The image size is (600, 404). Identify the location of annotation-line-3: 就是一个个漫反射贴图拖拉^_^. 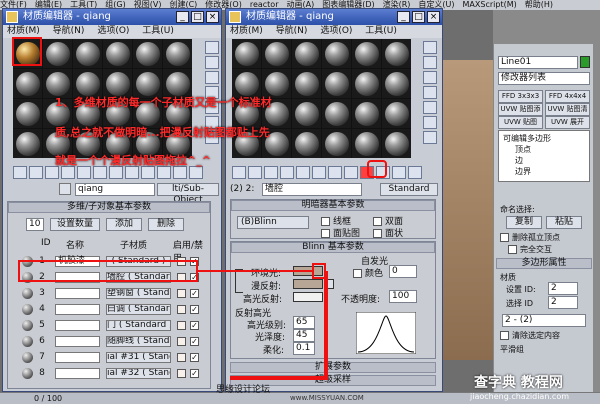
(133, 160).